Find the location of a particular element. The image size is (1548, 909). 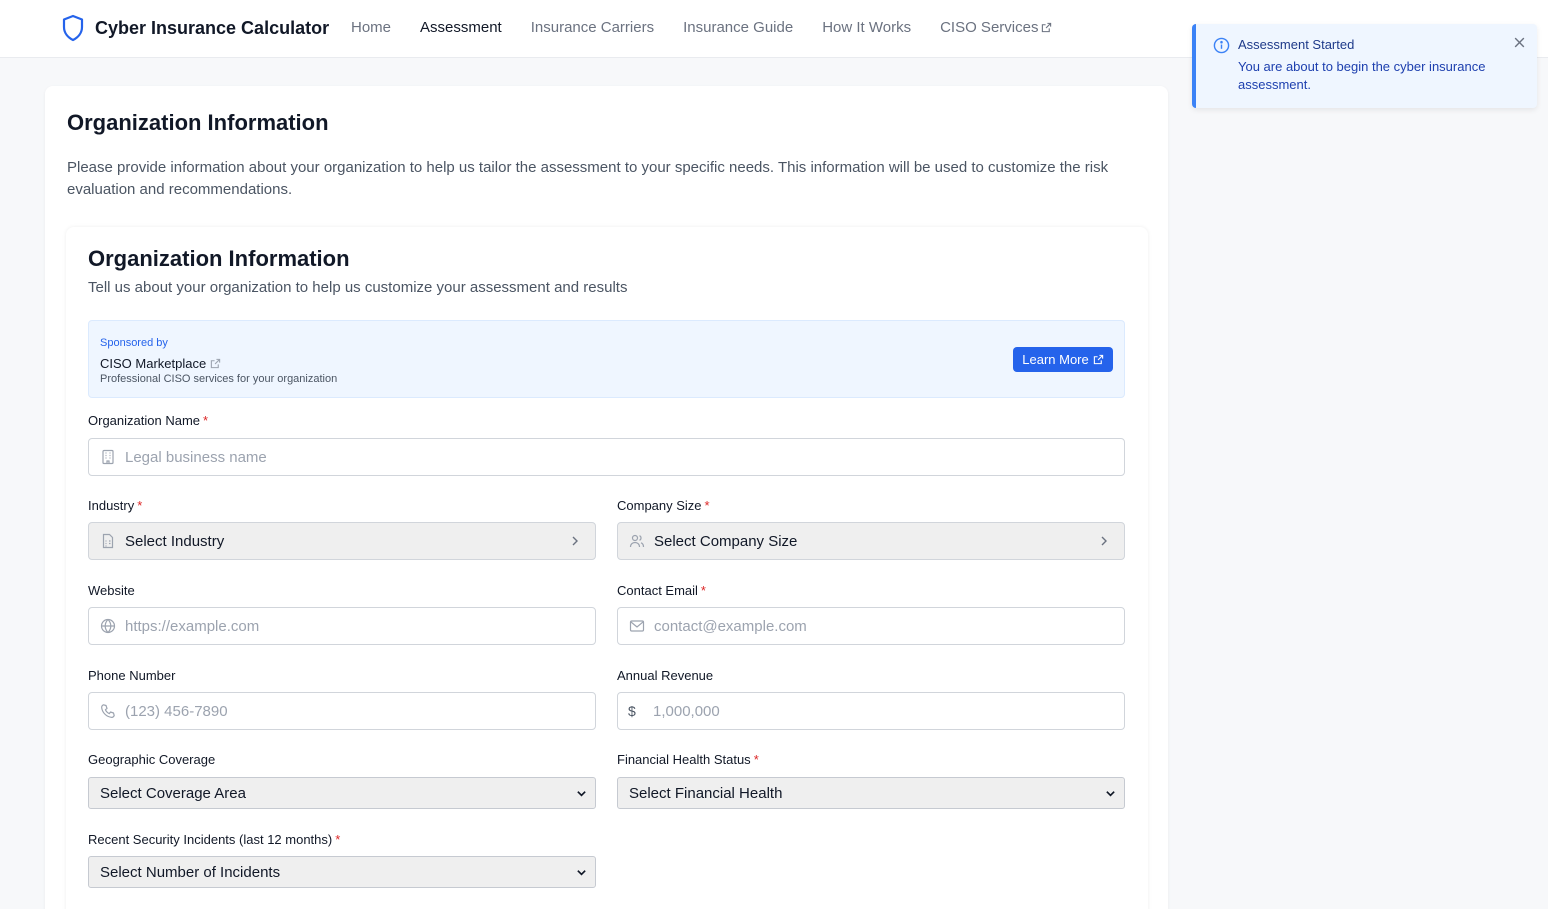

company-size-value: Select Company Size is located at coordinates (726, 541).